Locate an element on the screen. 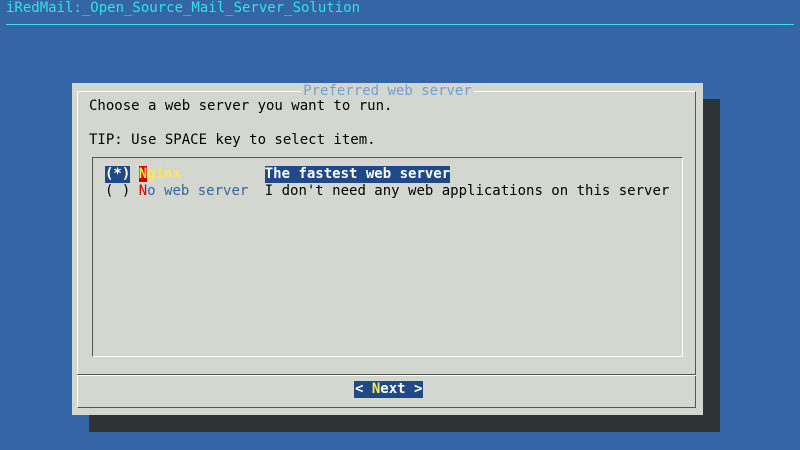 Image resolution: width=800 pixels, height=450 pixels. dialog-prompt: Choose a web server you want to run. is located at coordinates (241, 106).